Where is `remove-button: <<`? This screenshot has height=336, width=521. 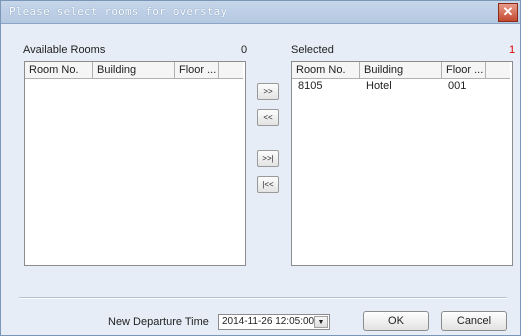
remove-button: << is located at coordinates (268, 117).